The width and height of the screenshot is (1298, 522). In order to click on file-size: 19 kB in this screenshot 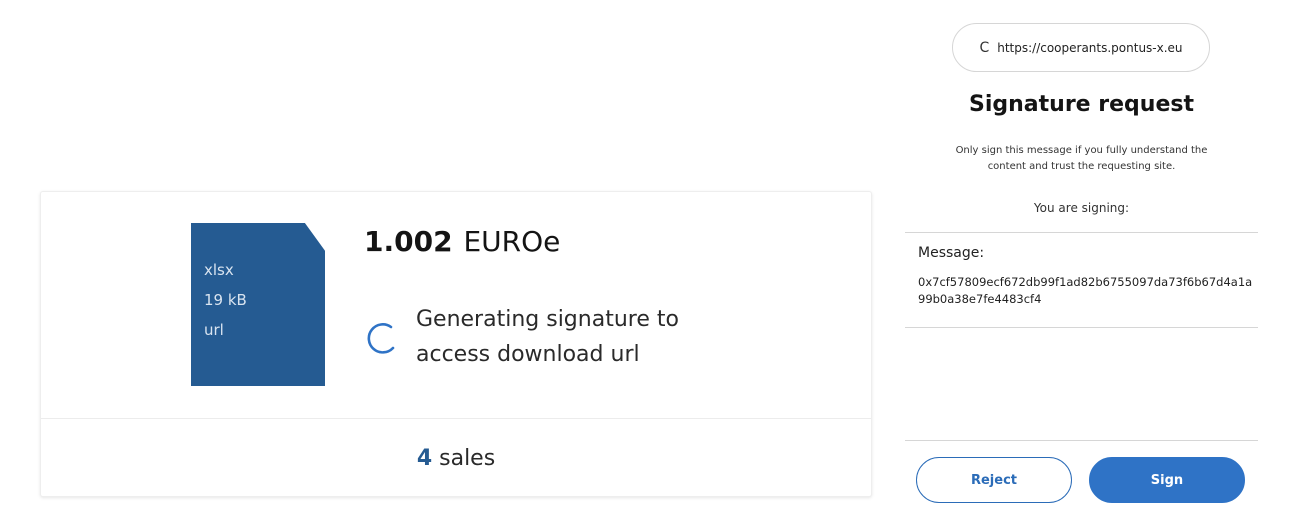, I will do `click(225, 300)`.